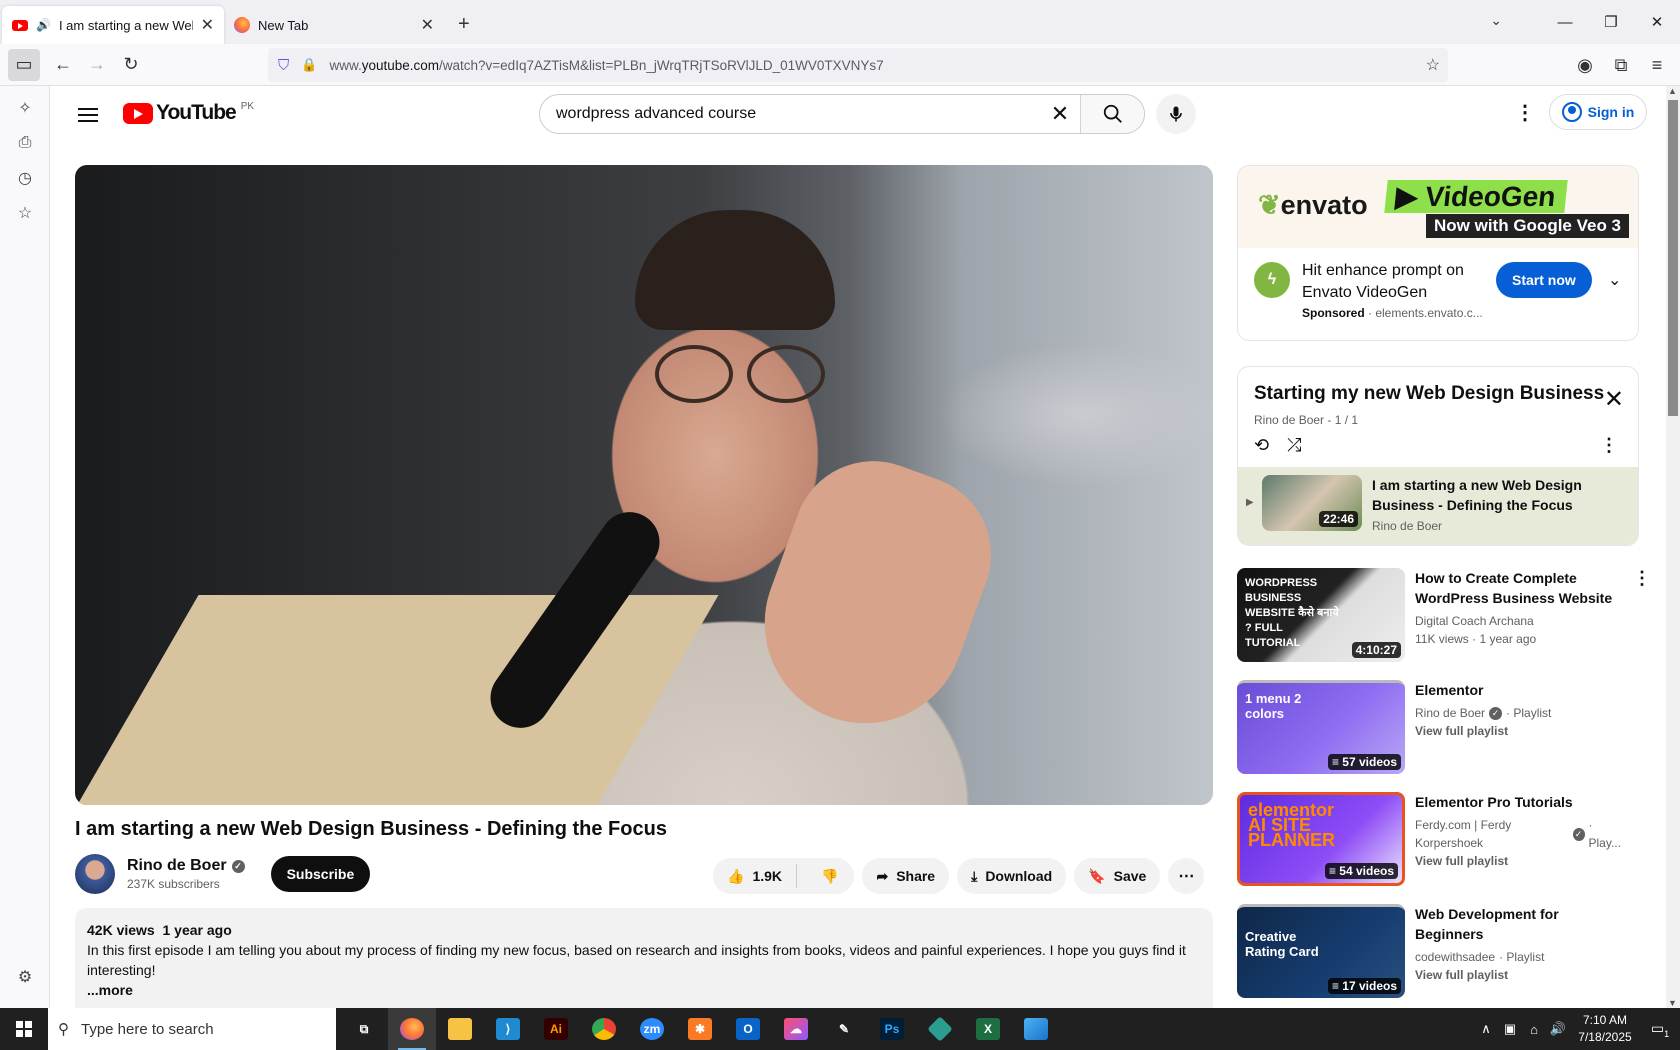  Describe the element at coordinates (283, 65) in the screenshot. I see `tracking-shield-icon: ⛉` at that location.